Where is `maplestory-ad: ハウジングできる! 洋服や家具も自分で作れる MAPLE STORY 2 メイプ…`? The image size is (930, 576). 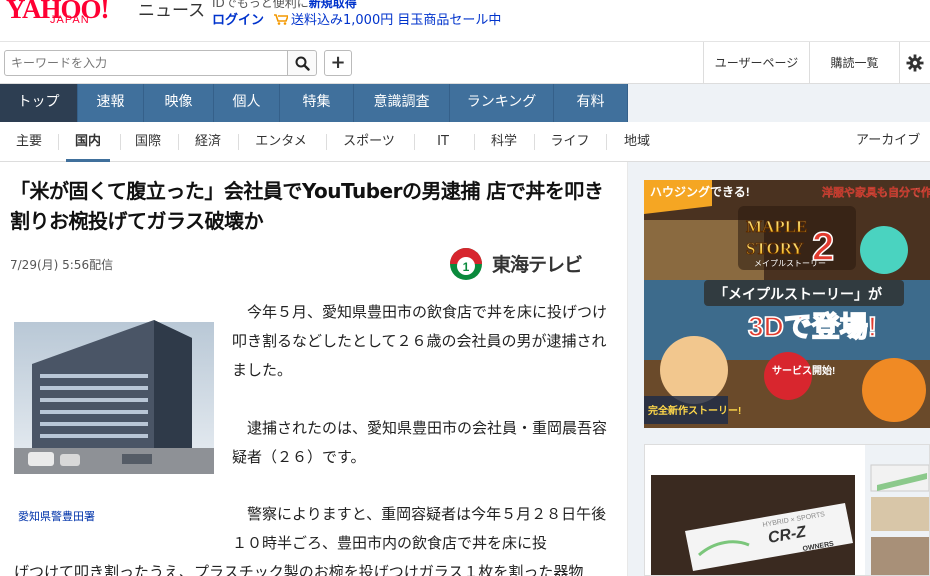
maplestory-ad: ハウジングできる! 洋服や家具も自分で作れる MAPLE STORY 2 メイプ… is located at coordinates (787, 304).